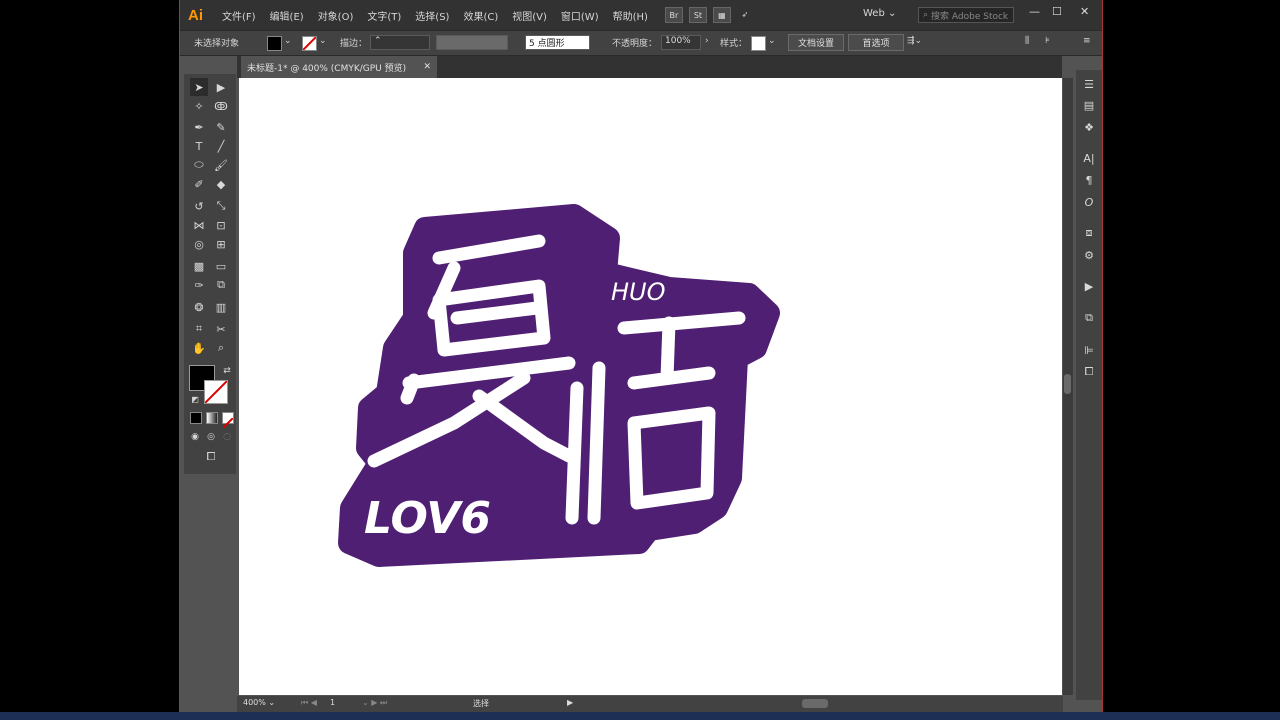  Describe the element at coordinates (634, 42) in the screenshot. I see `opacity-label: 不透明度：` at that location.